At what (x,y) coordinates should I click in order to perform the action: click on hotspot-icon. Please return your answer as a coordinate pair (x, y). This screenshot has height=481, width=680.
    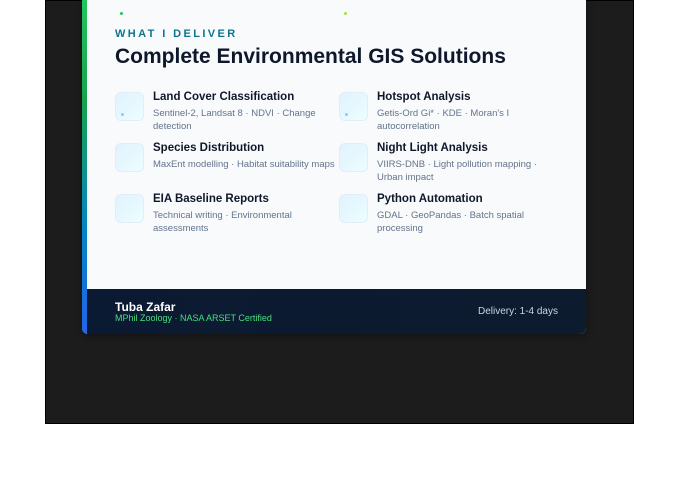
    Looking at the image, I should click on (353, 106).